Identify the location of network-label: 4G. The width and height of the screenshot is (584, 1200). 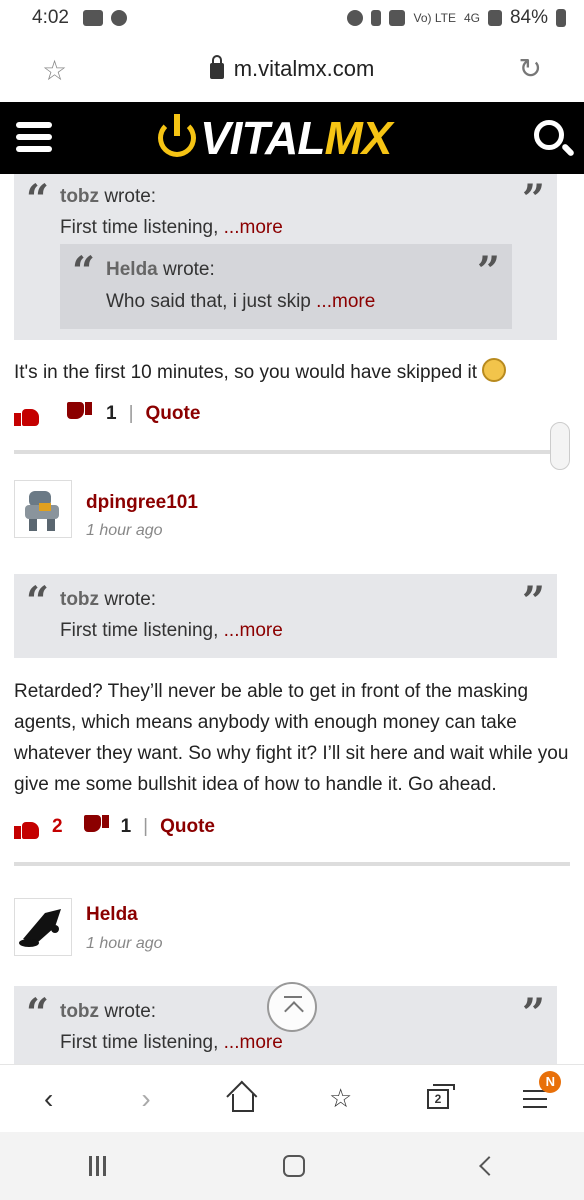
(471, 18).